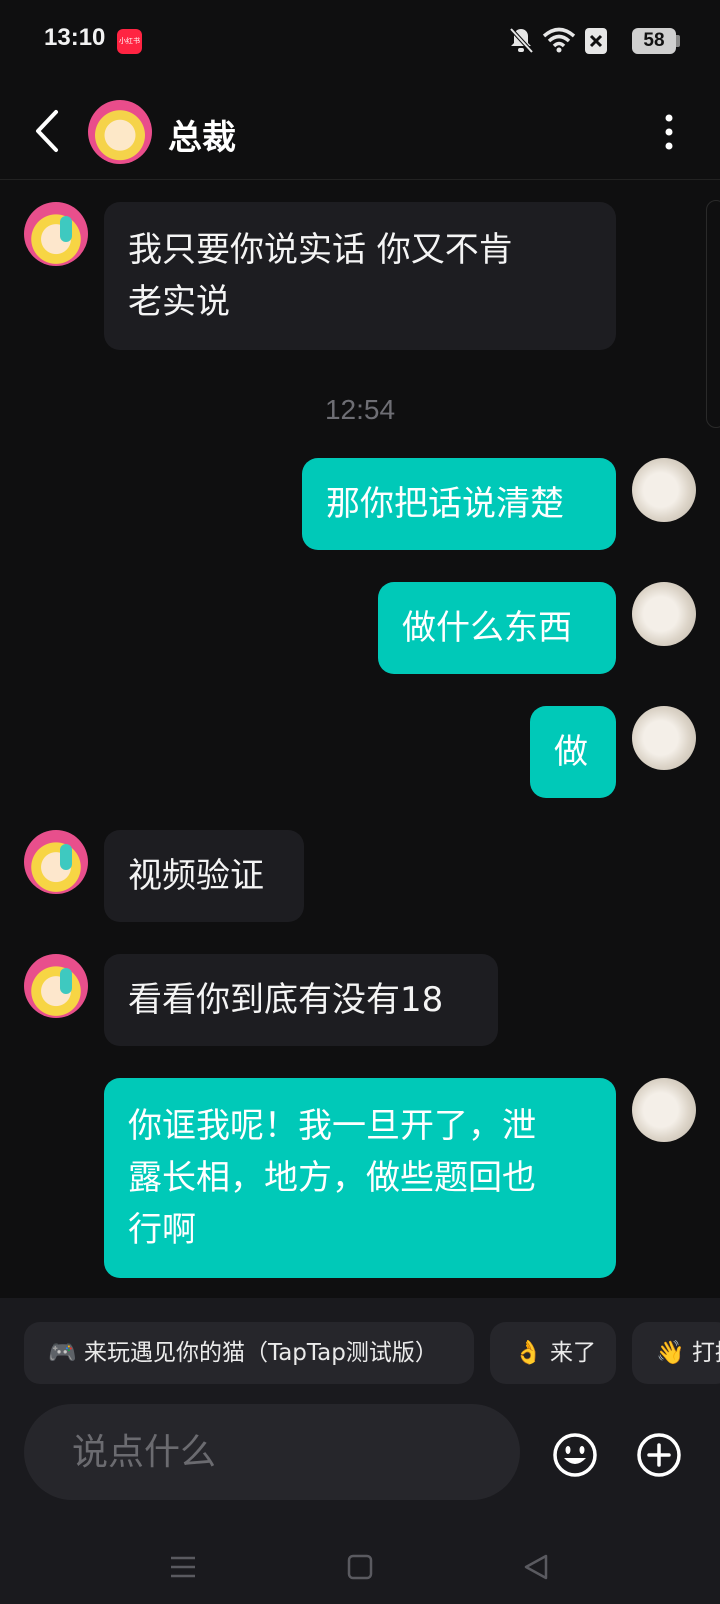 Image resolution: width=720 pixels, height=1604 pixels. Describe the element at coordinates (521, 40) in the screenshot. I see `bell-off-icon` at that location.